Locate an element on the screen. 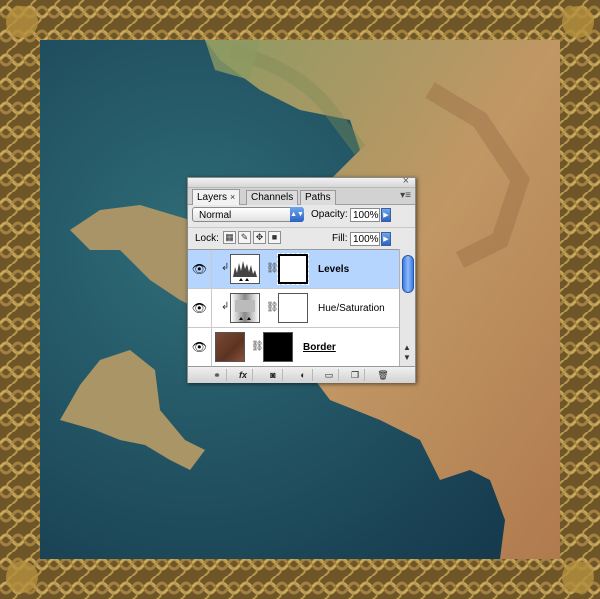  blend-opacity-row: Normal ▲▼ Opacity: 100% ▶ is located at coordinates (301, 216).